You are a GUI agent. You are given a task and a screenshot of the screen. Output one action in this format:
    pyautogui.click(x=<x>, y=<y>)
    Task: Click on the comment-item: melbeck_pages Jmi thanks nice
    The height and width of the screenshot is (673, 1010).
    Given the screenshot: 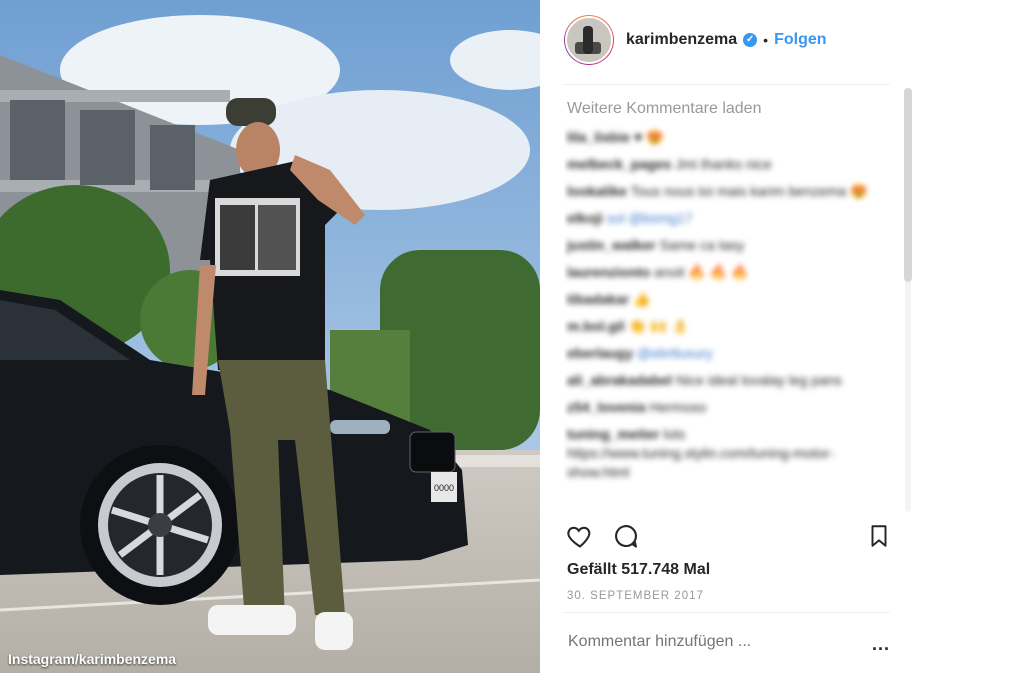 What is the action you would take?
    pyautogui.click(x=725, y=164)
    